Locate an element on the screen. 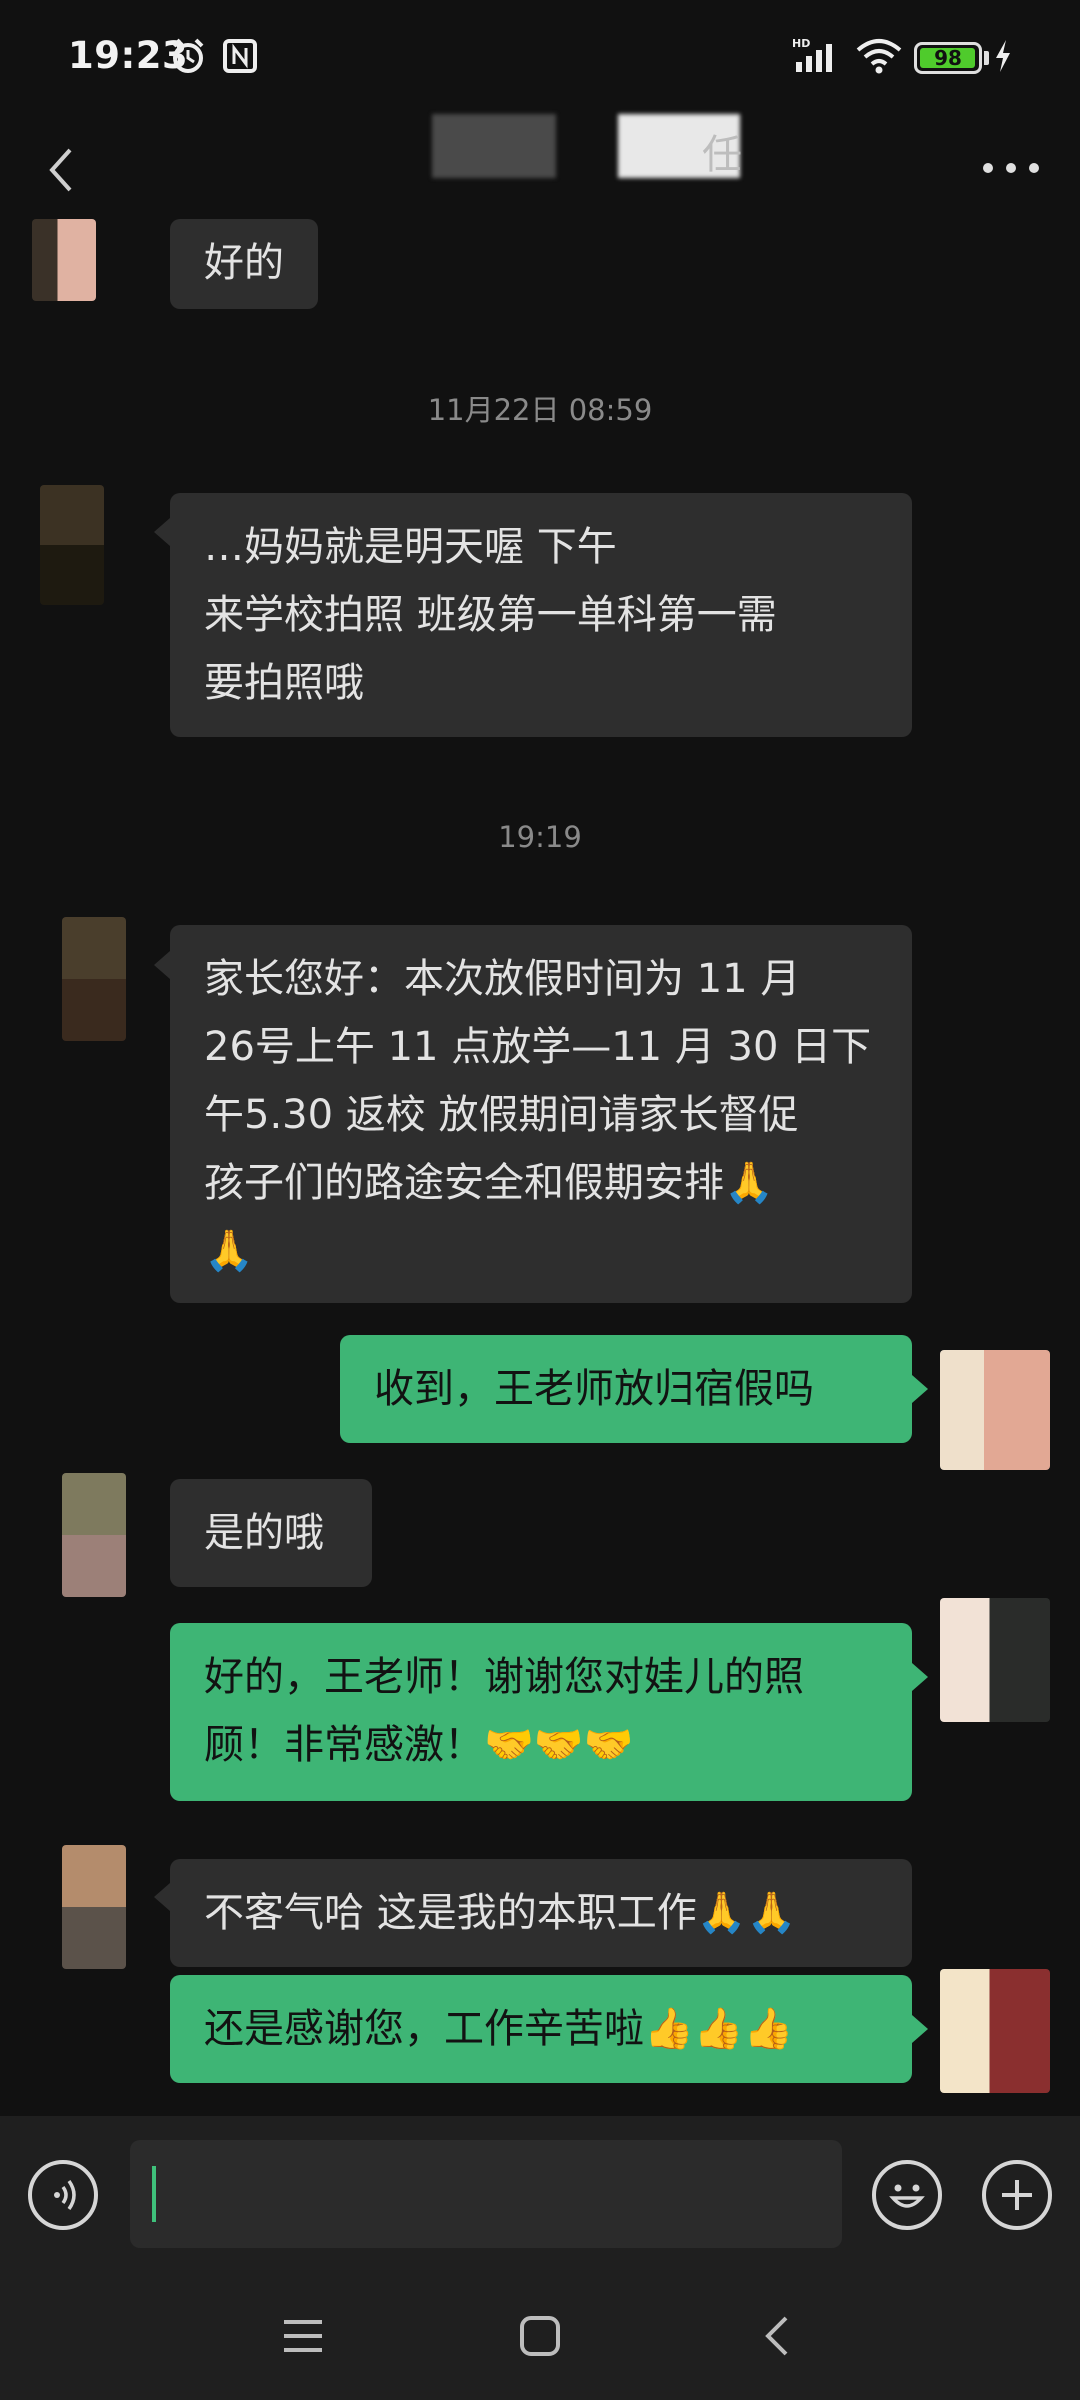 This screenshot has height=2400, width=1080. emoji-icon is located at coordinates (907, 2195).